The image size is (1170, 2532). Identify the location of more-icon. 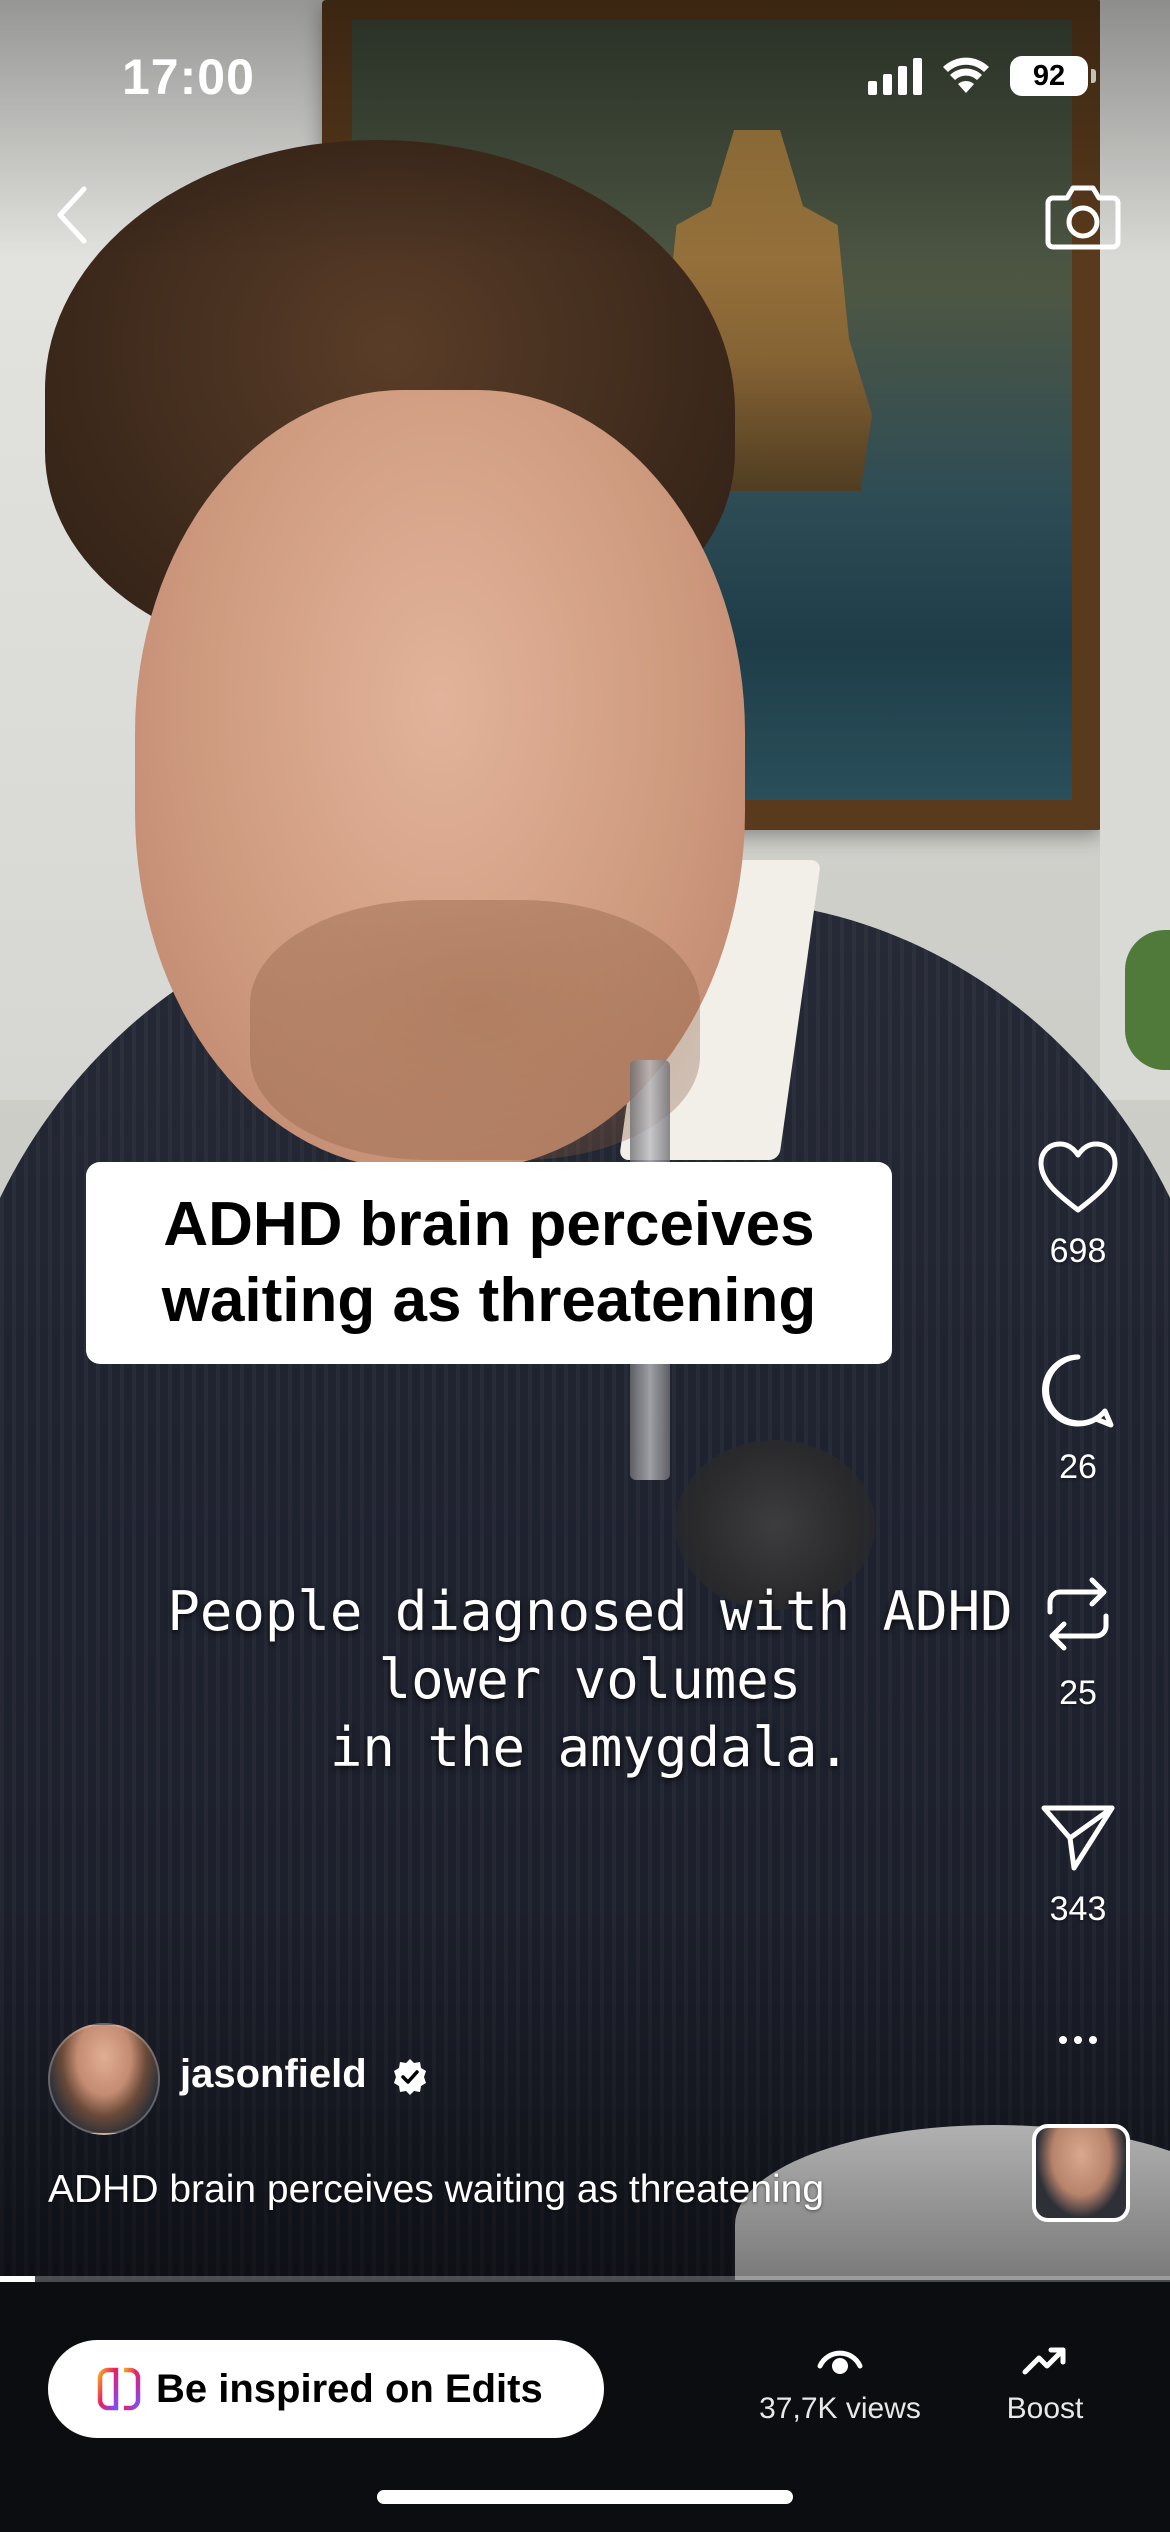
(1063, 2040).